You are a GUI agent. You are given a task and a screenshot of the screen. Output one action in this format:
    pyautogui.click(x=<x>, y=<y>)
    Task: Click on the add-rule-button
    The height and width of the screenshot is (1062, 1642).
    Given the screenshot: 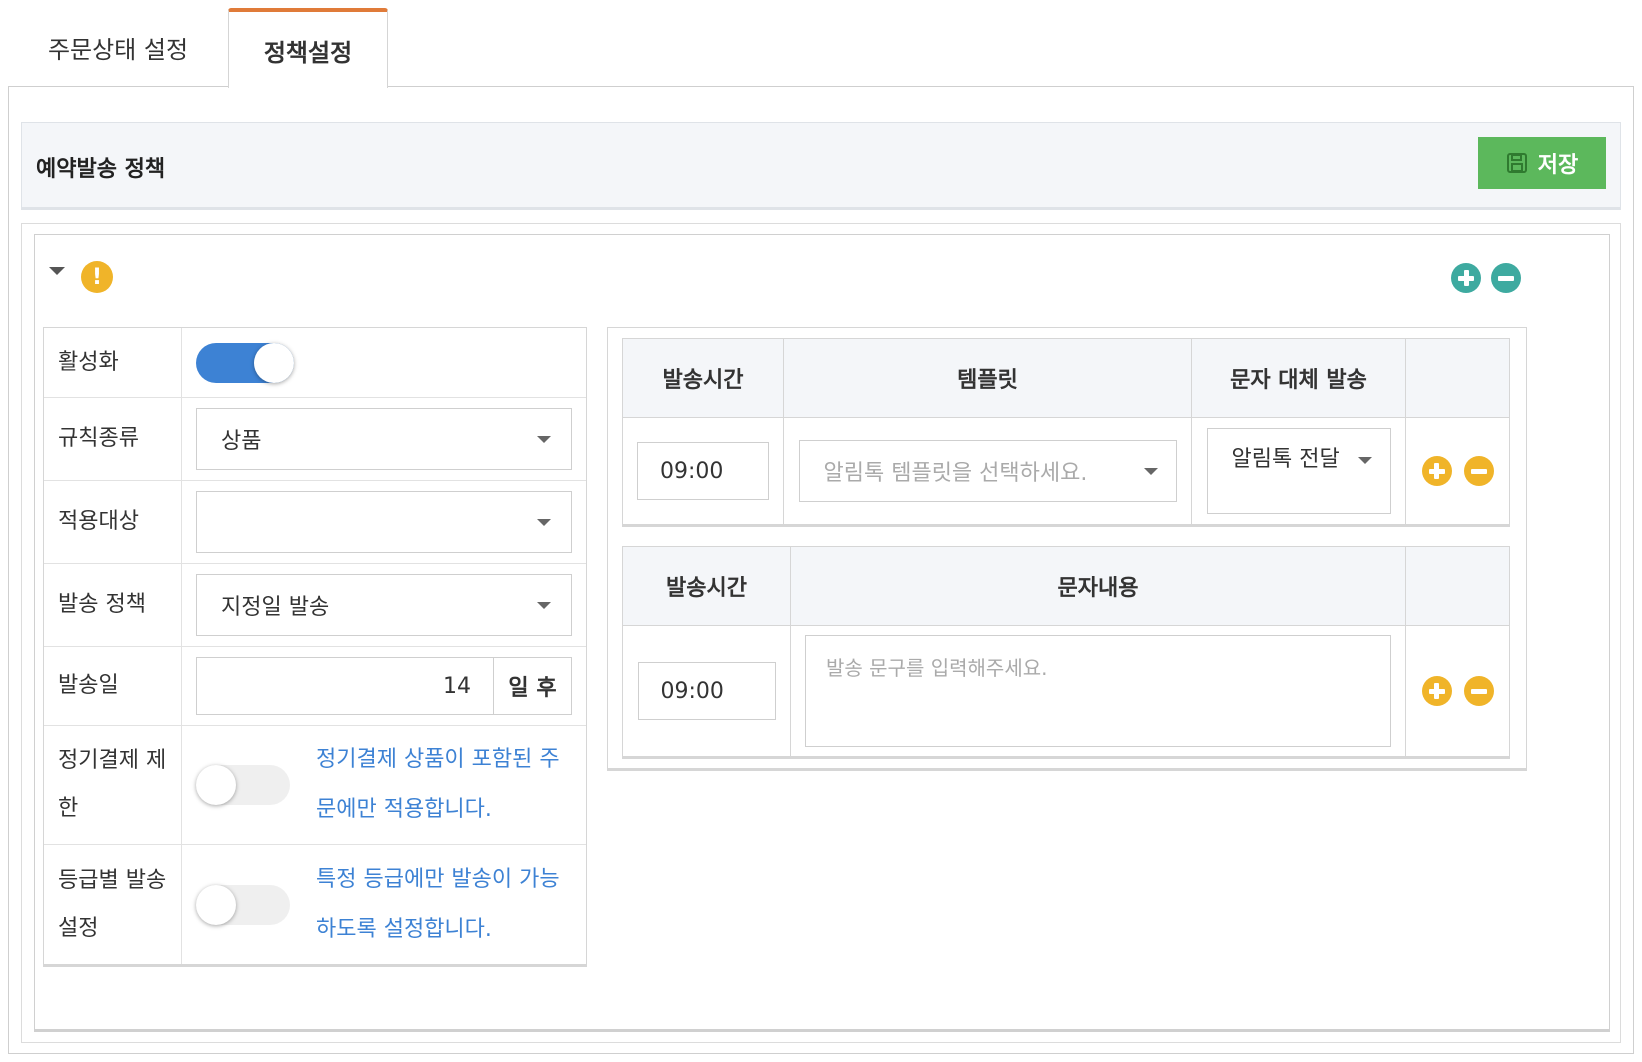 What is the action you would take?
    pyautogui.click(x=1466, y=278)
    